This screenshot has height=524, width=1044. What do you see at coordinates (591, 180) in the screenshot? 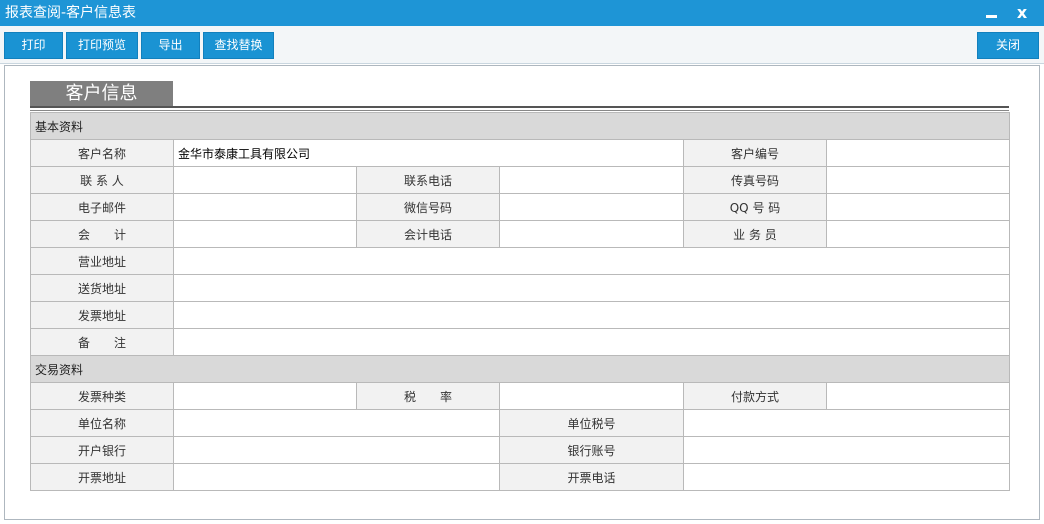
I see `phone-value` at bounding box center [591, 180].